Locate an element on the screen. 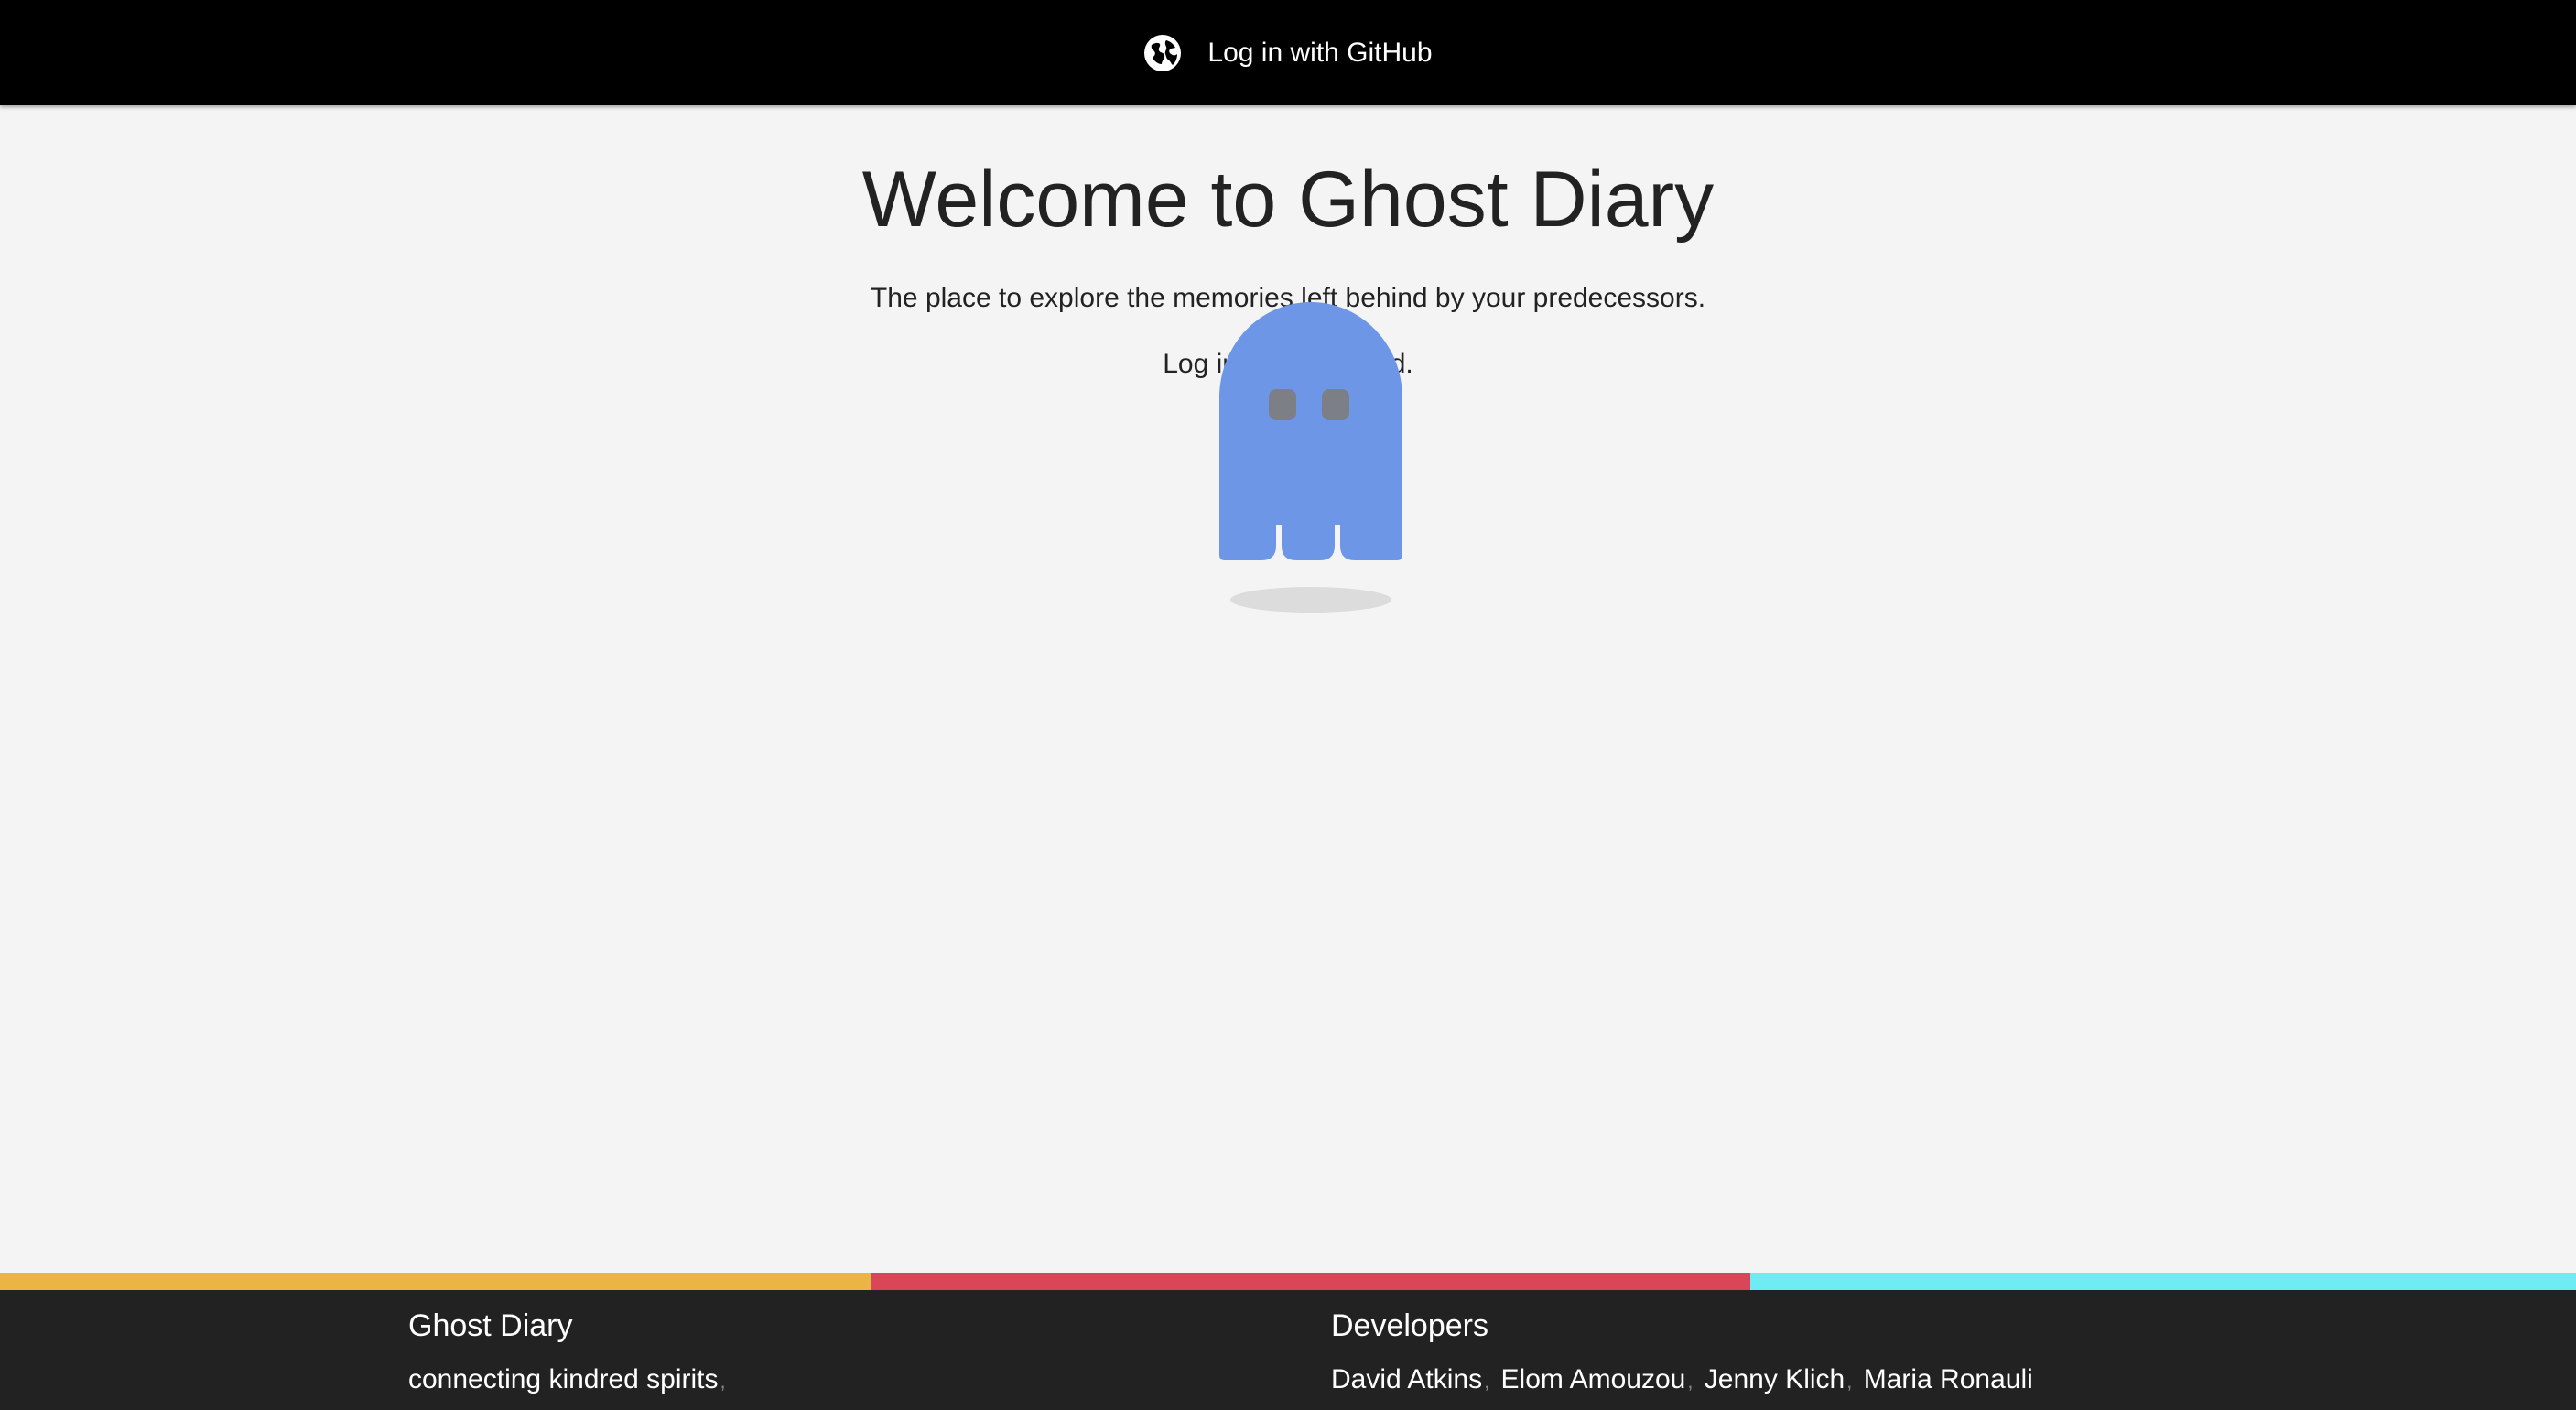 The image size is (2576, 1410). developer-link: Jenny Klich is located at coordinates (1775, 1379).